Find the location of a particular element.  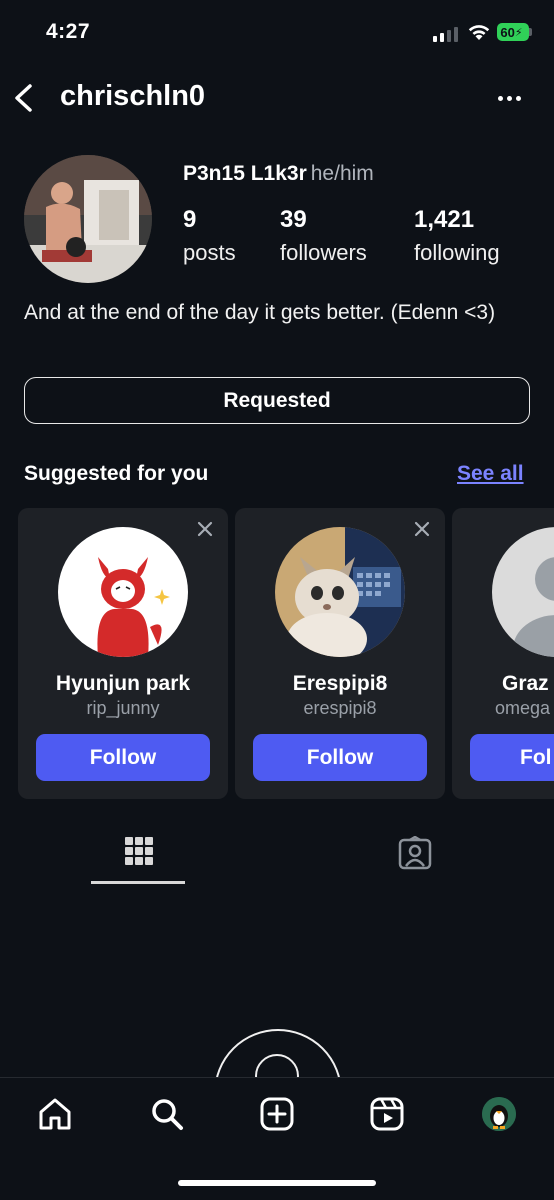

battery-level: 60 is located at coordinates (507, 32).